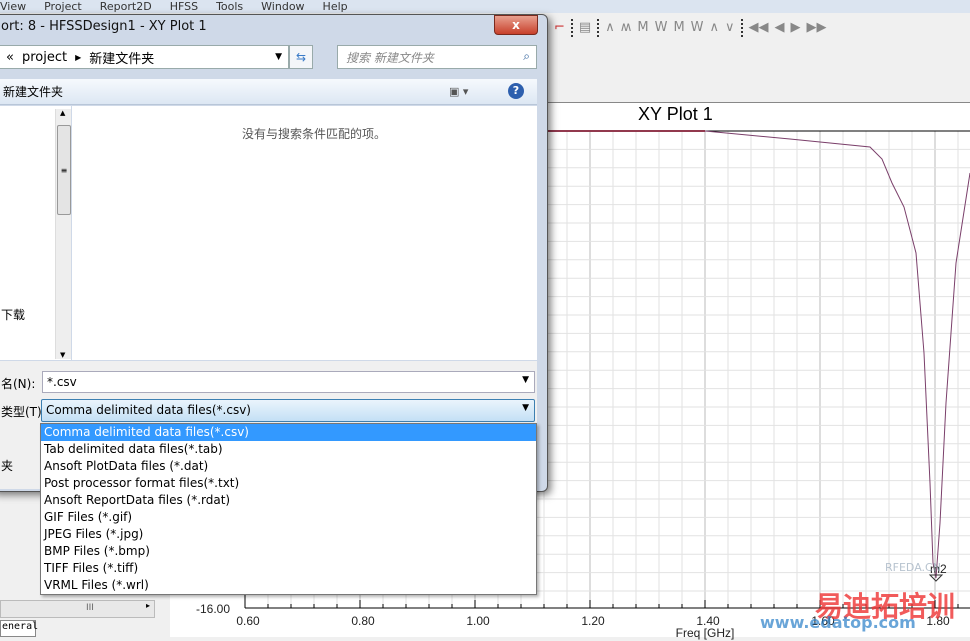 The height and width of the screenshot is (641, 970). What do you see at coordinates (697, 27) in the screenshot?
I see `min-icon: W` at bounding box center [697, 27].